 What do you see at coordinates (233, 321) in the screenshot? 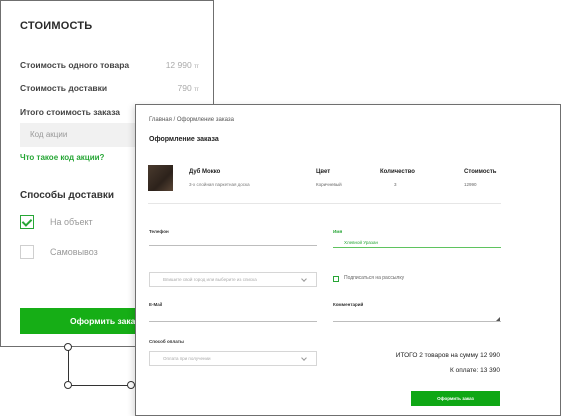
I see `email-input` at bounding box center [233, 321].